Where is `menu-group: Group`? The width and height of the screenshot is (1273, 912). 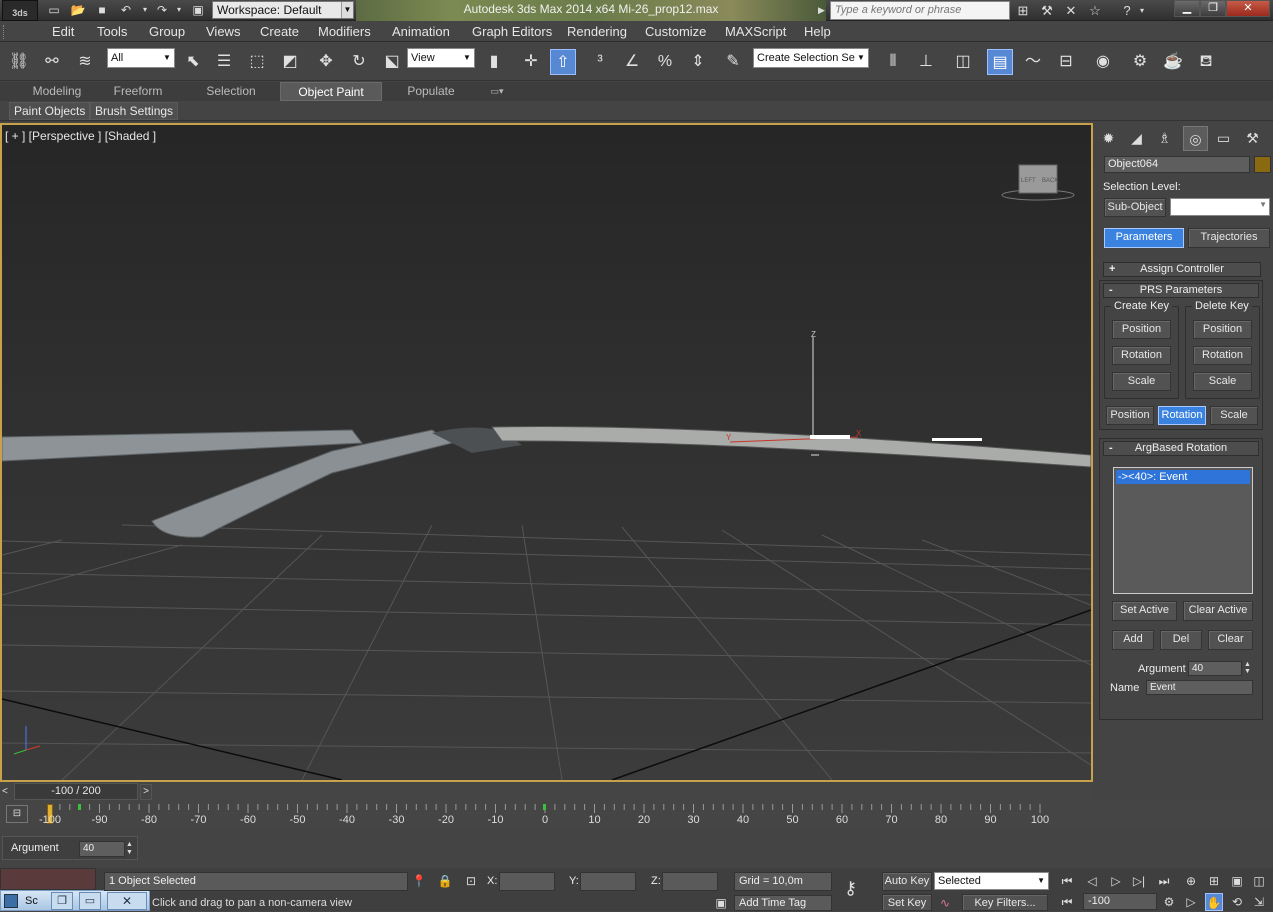 menu-group: Group is located at coordinates (167, 31).